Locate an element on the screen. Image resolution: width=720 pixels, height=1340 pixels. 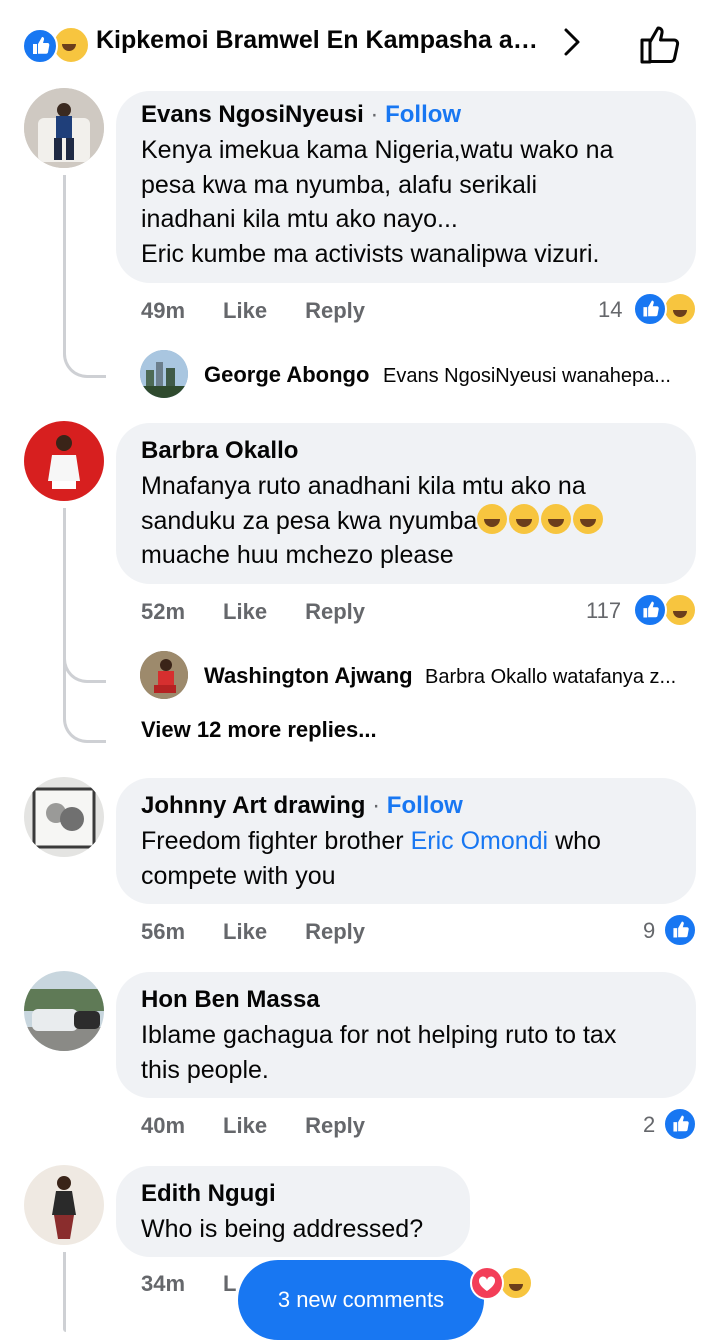
timestamp: 49m is located at coordinates (163, 310).